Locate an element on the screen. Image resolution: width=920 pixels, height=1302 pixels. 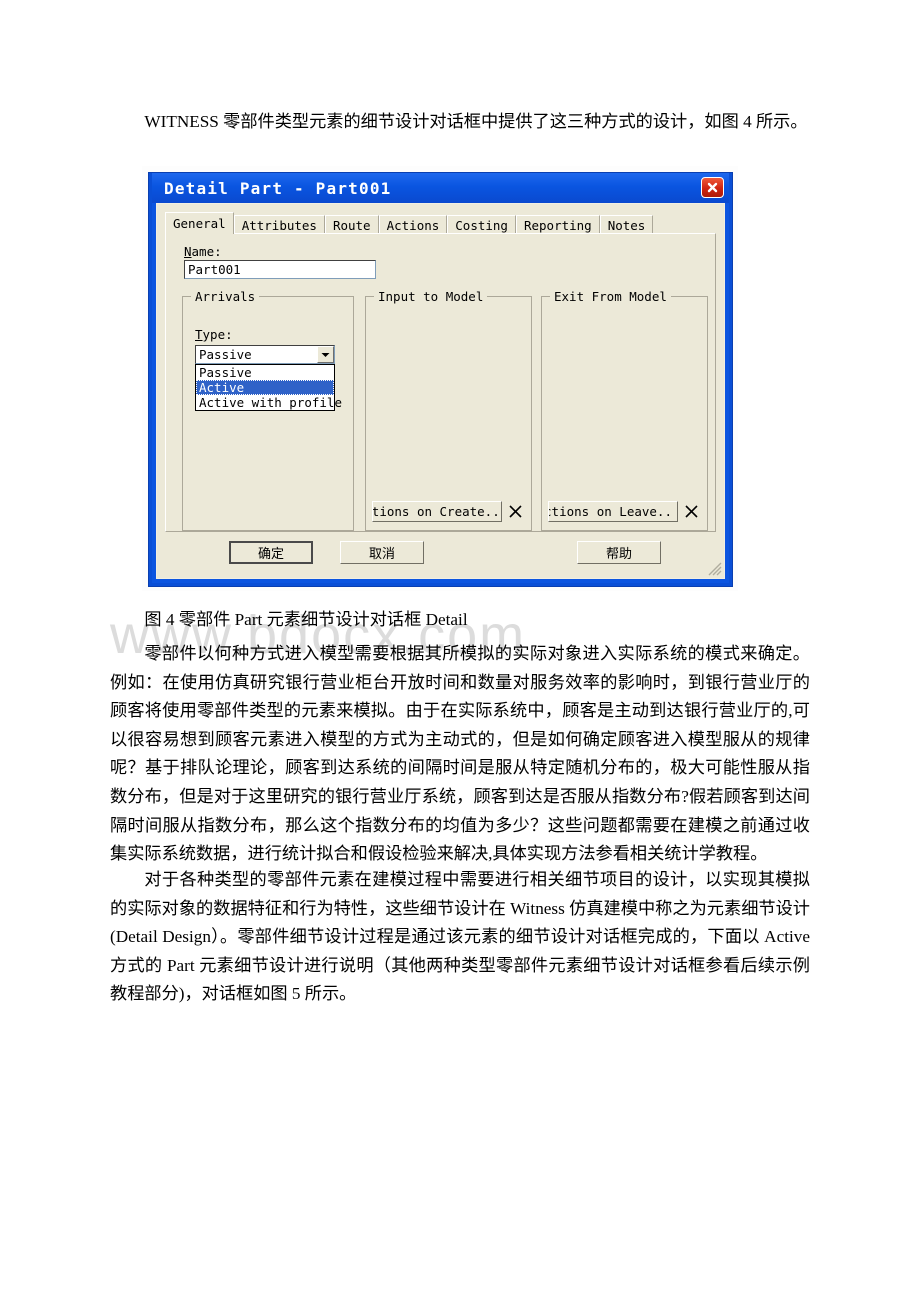
tab-reporting: Reporting is located at coordinates (557, 225).